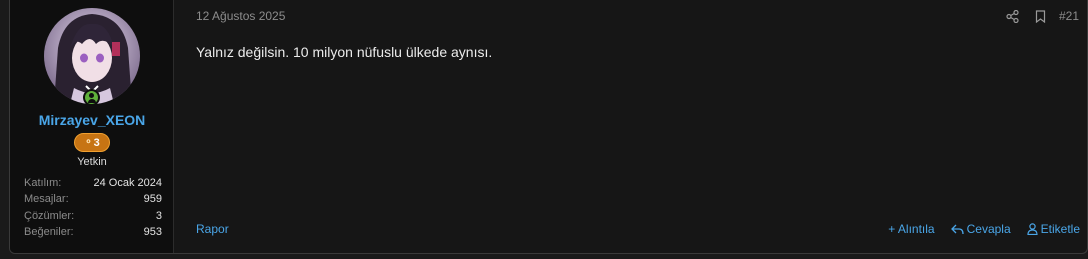  Describe the element at coordinates (46, 199) in the screenshot. I see `stat-label: Mesajlar:` at that location.